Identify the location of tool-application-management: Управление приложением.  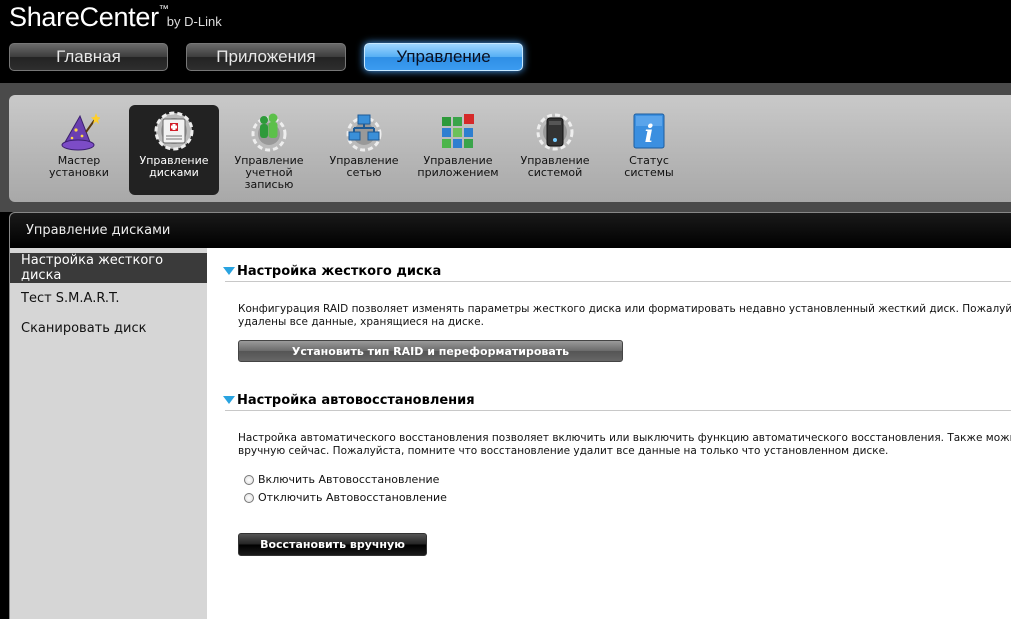
(458, 150).